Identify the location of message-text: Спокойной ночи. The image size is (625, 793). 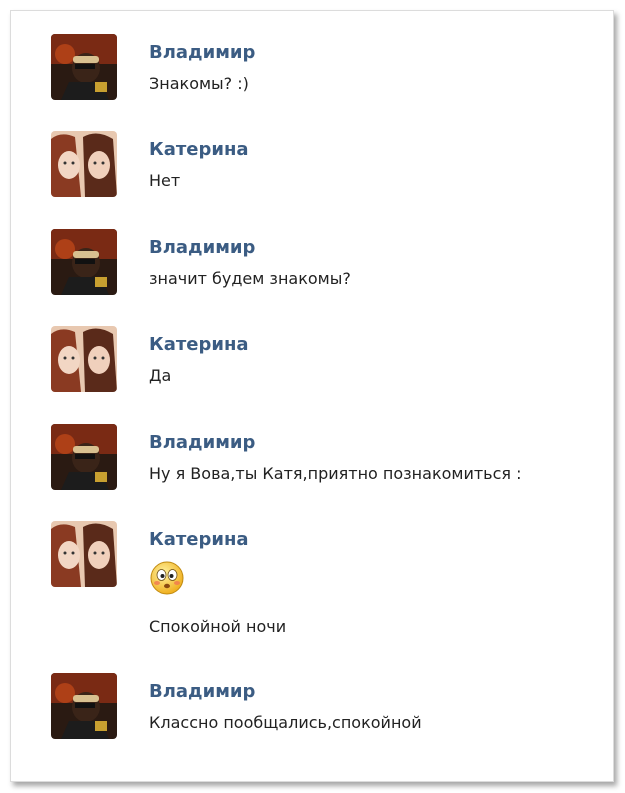
(218, 626).